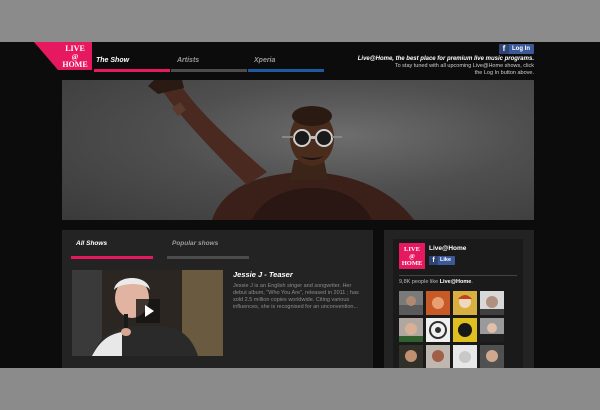  What do you see at coordinates (286, 64) in the screenshot?
I see `tab-xperia: Xperia` at bounding box center [286, 64].